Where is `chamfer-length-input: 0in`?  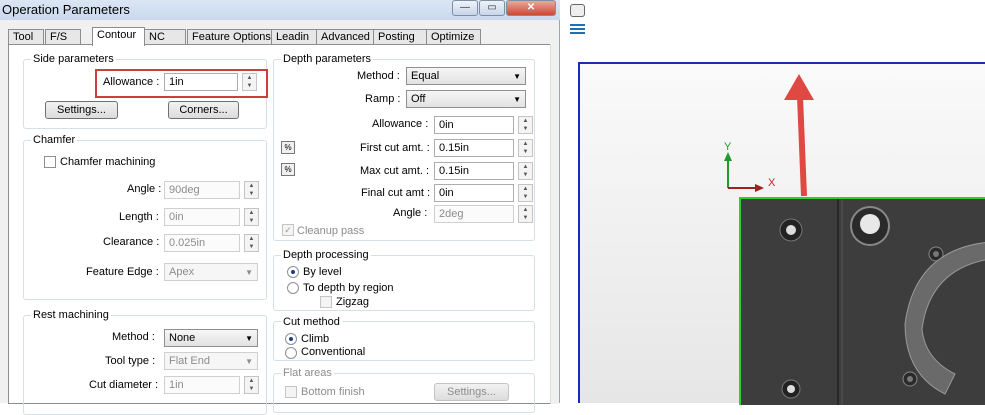 chamfer-length-input: 0in is located at coordinates (202, 217).